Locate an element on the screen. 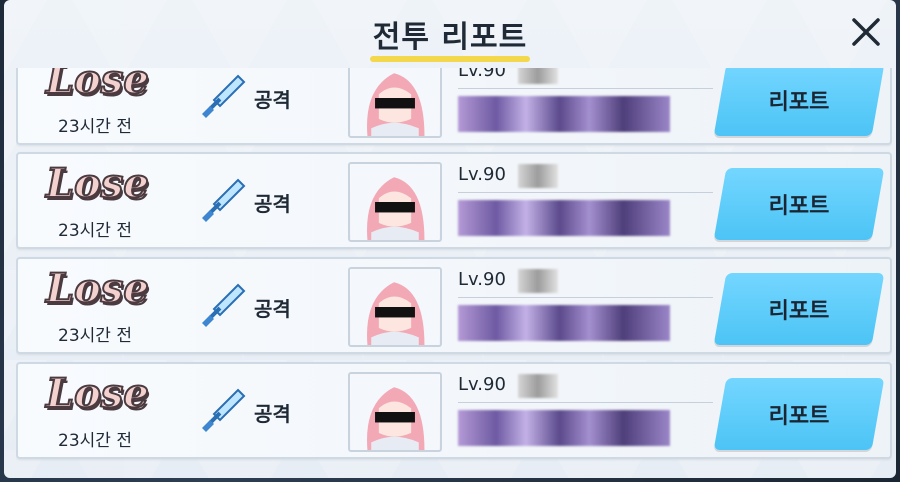 This screenshot has width=900, height=482. close-icon is located at coordinates (866, 32).